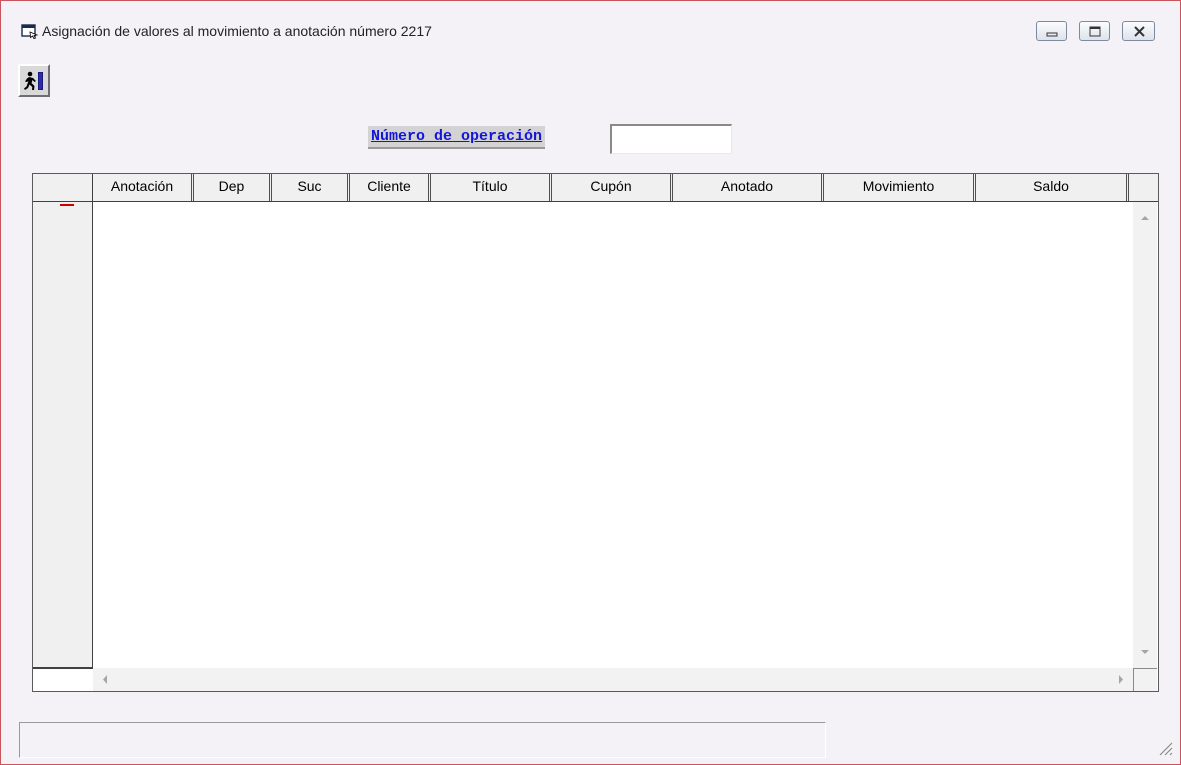 Image resolution: width=1181 pixels, height=765 pixels. I want to click on minimize-icon, so click(1052, 34).